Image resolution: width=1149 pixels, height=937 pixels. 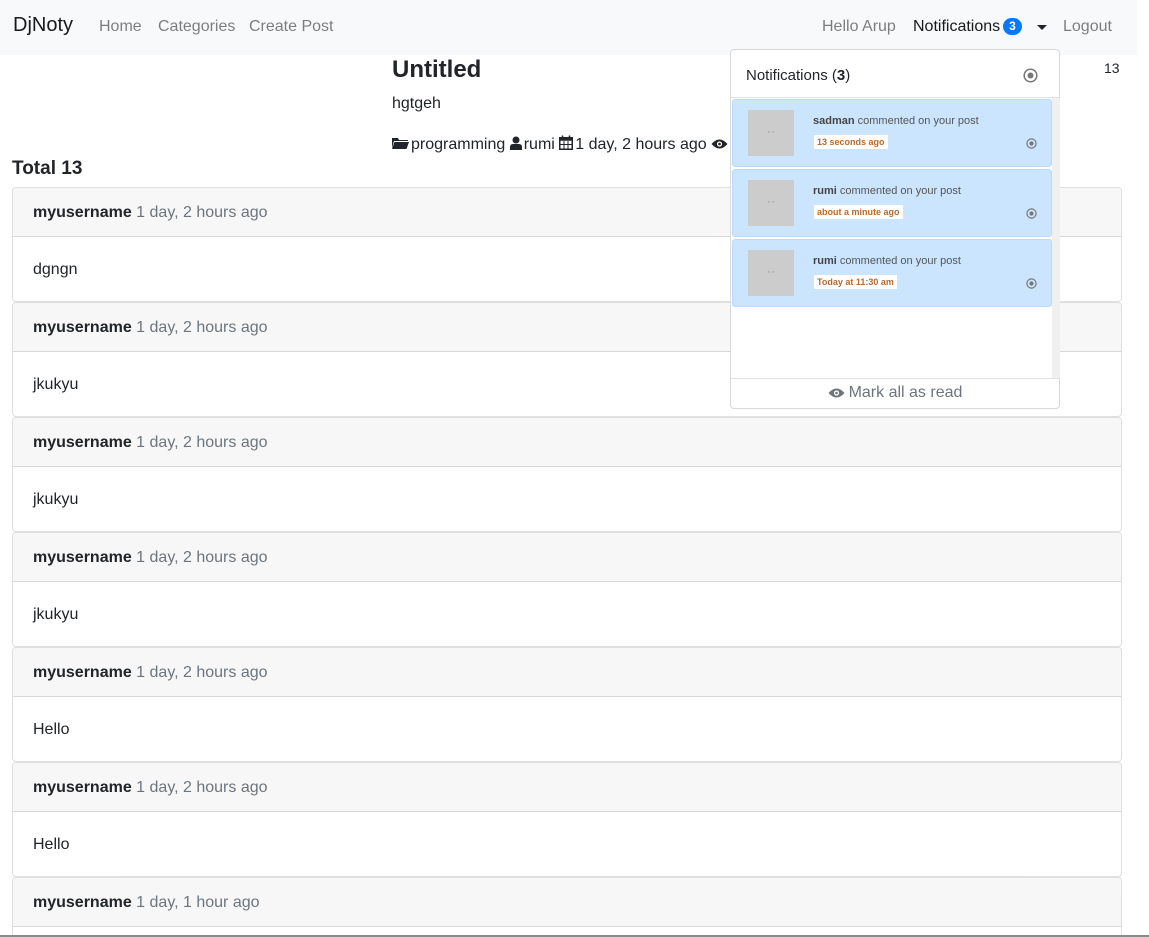 What do you see at coordinates (858, 212) in the screenshot?
I see `notification-time: about a minute ago` at bounding box center [858, 212].